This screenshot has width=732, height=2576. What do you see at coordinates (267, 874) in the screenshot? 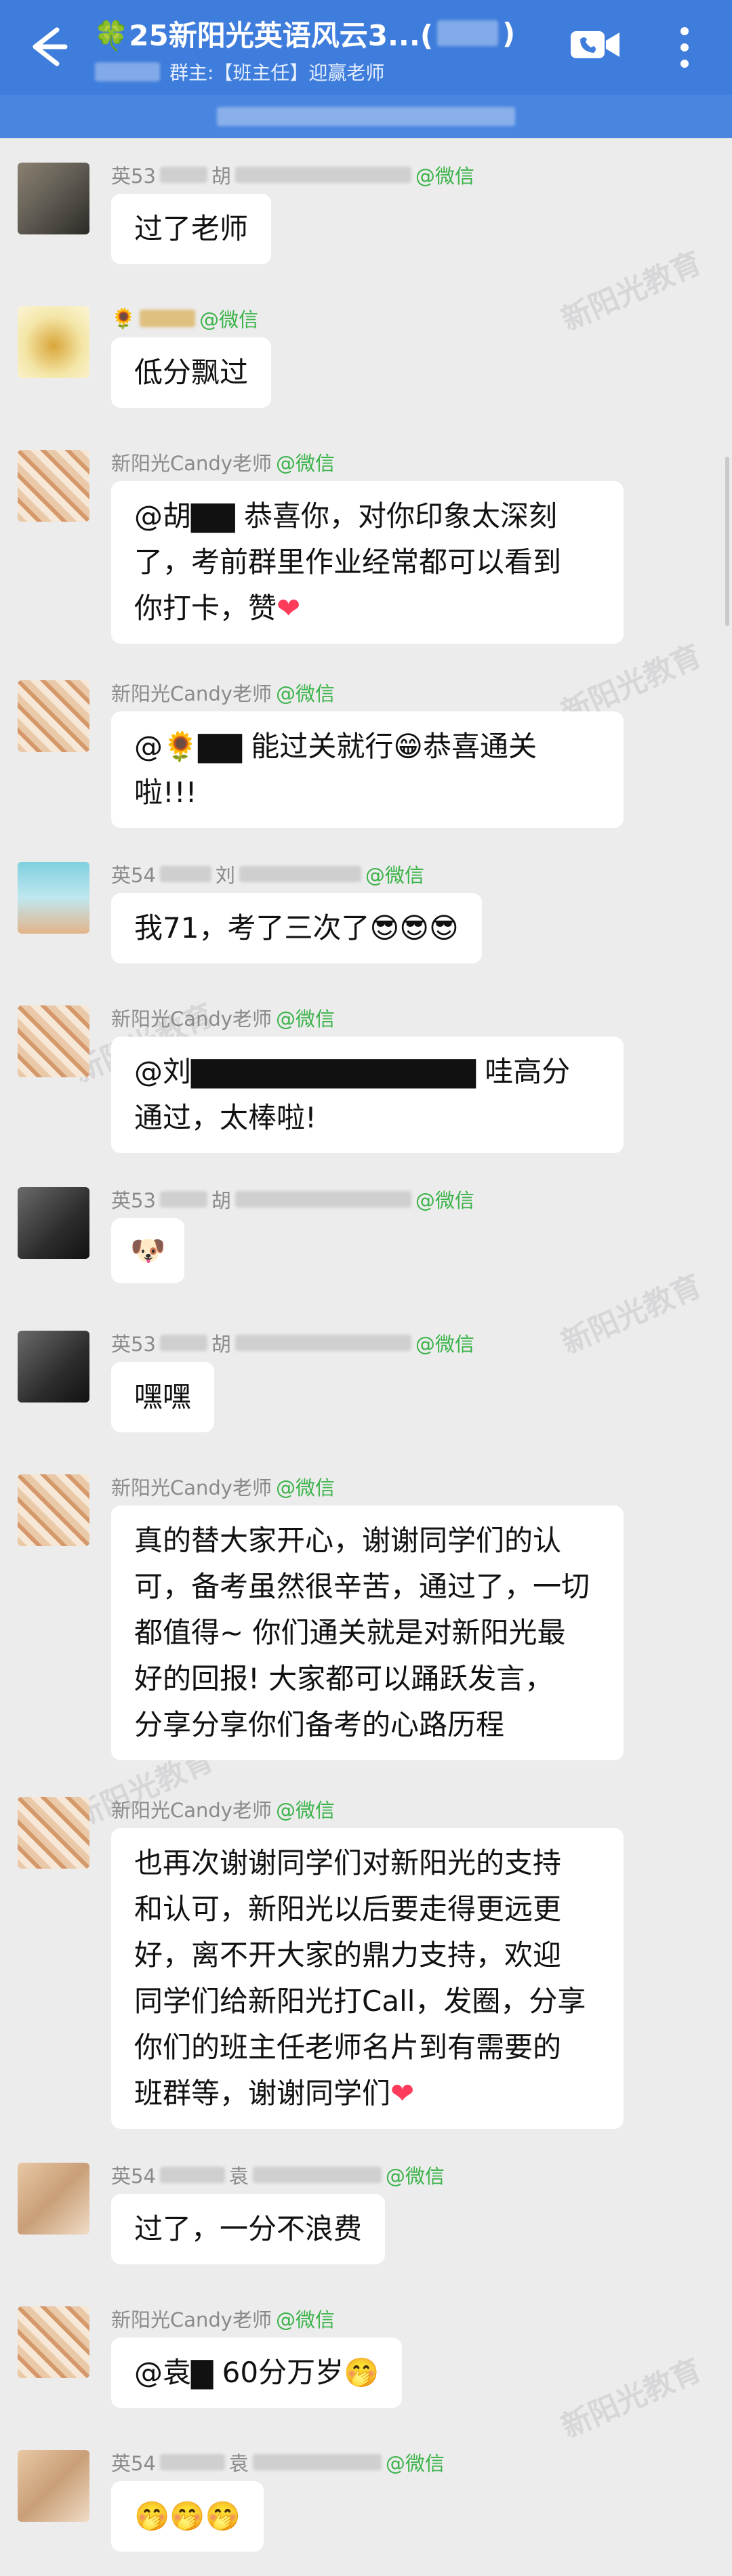
I see `sender-name: 英54 刘 @微信` at bounding box center [267, 874].